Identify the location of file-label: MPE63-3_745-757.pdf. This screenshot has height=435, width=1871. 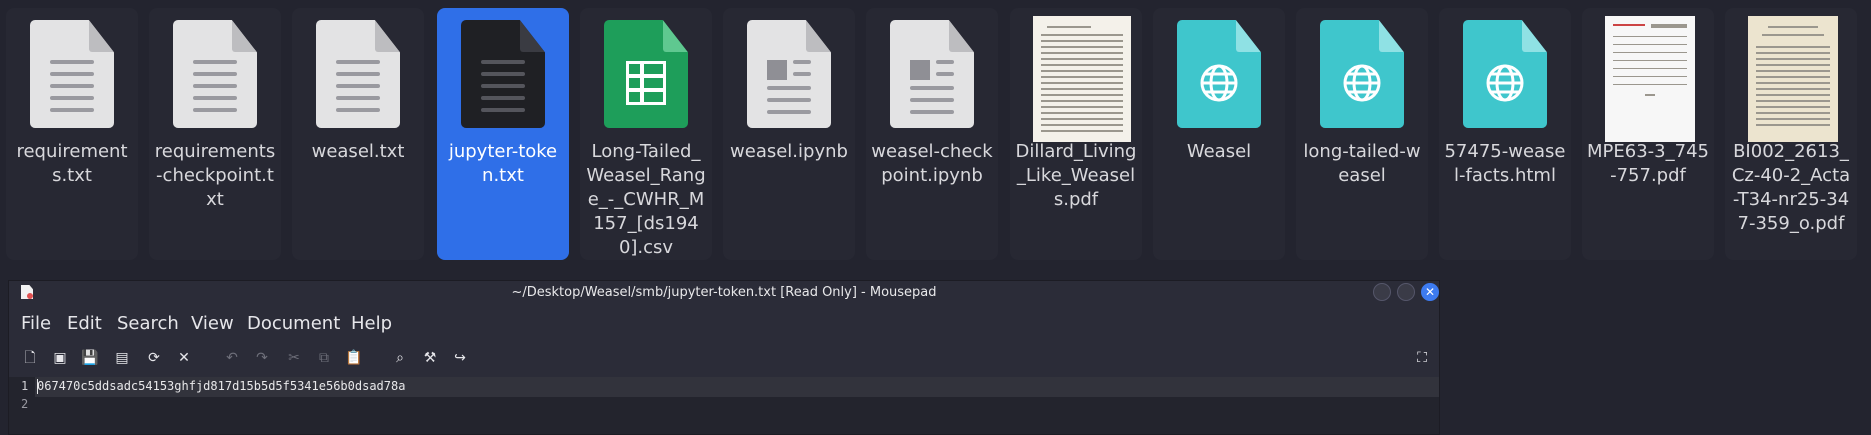
(1648, 163).